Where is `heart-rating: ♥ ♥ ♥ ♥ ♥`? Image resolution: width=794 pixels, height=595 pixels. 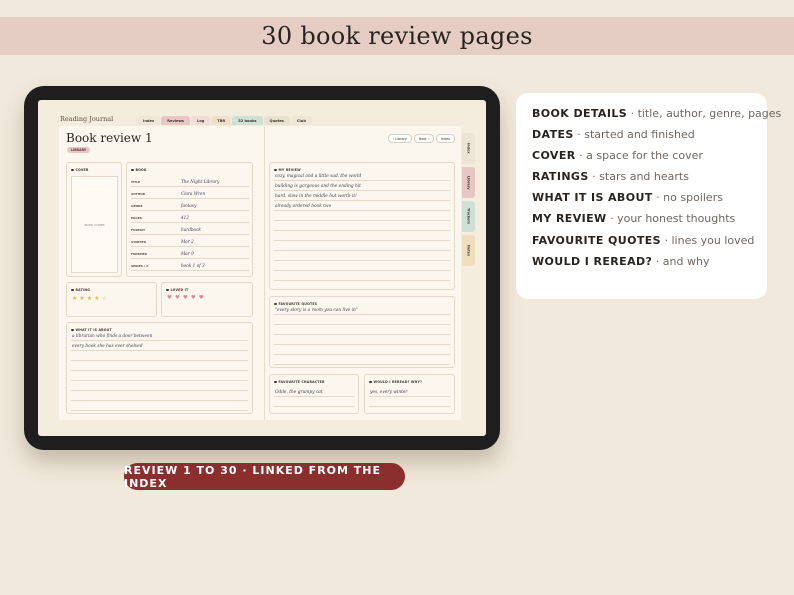
heart-rating: ♥ ♥ ♥ ♥ ♥ is located at coordinates (185, 298).